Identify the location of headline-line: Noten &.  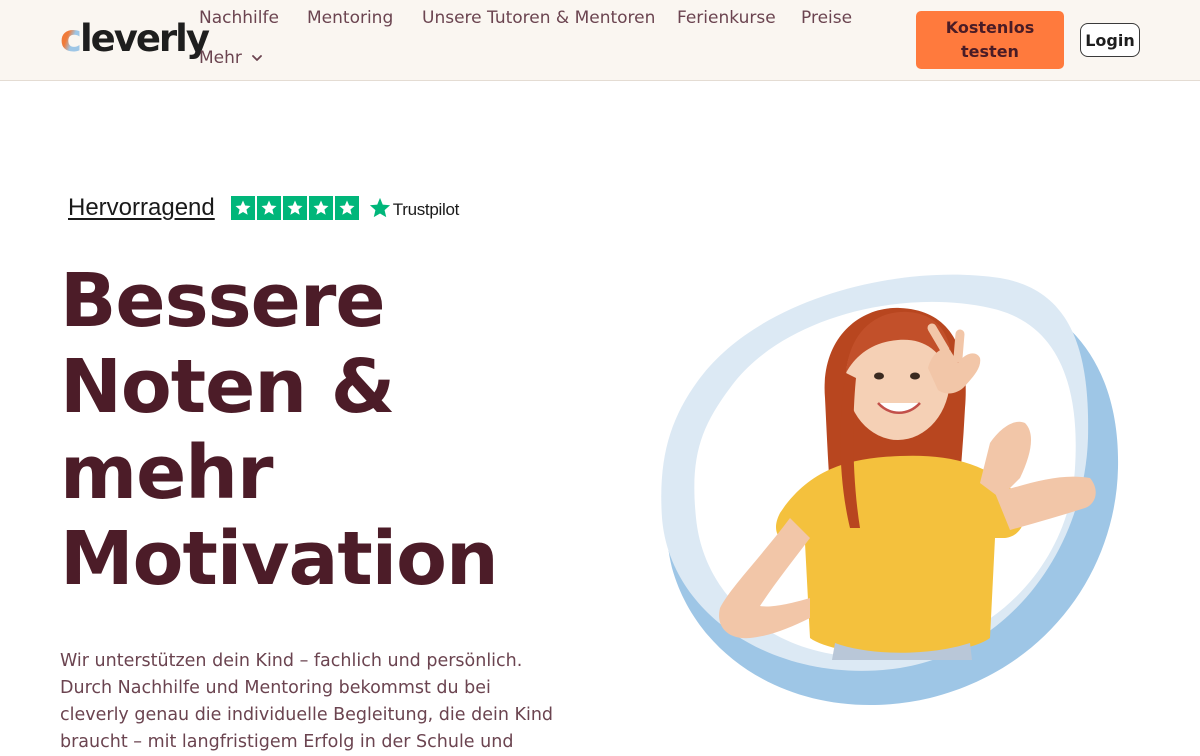
(227, 387).